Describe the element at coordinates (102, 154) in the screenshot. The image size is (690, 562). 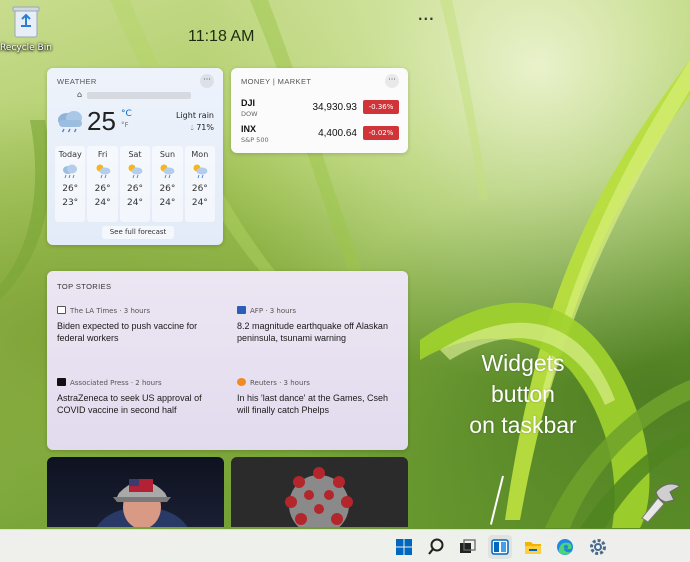
I see `forecast-day-label: Fri` at that location.